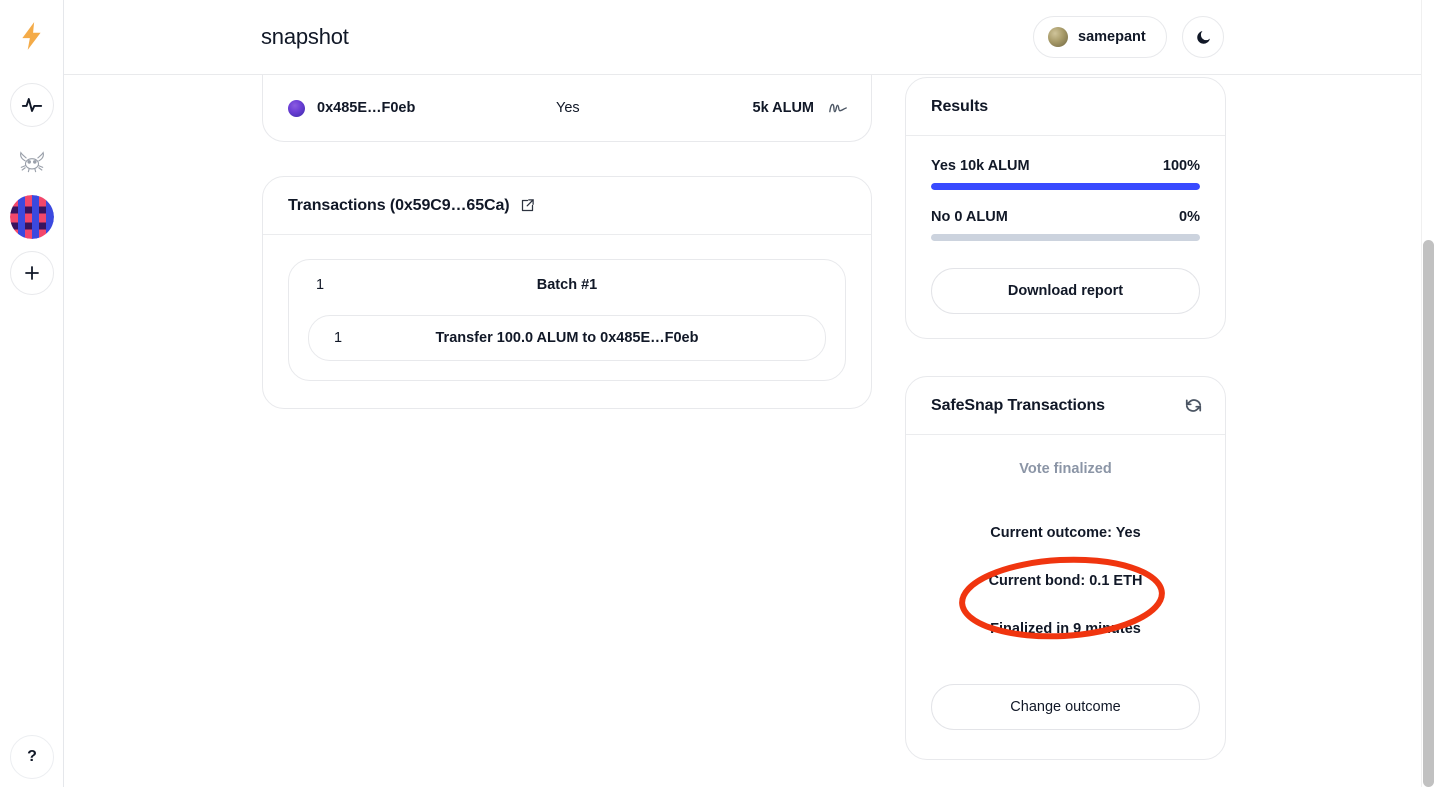 The height and width of the screenshot is (787, 1436). I want to click on safesnap-outcome: Current outcome: Yes, so click(1065, 533).